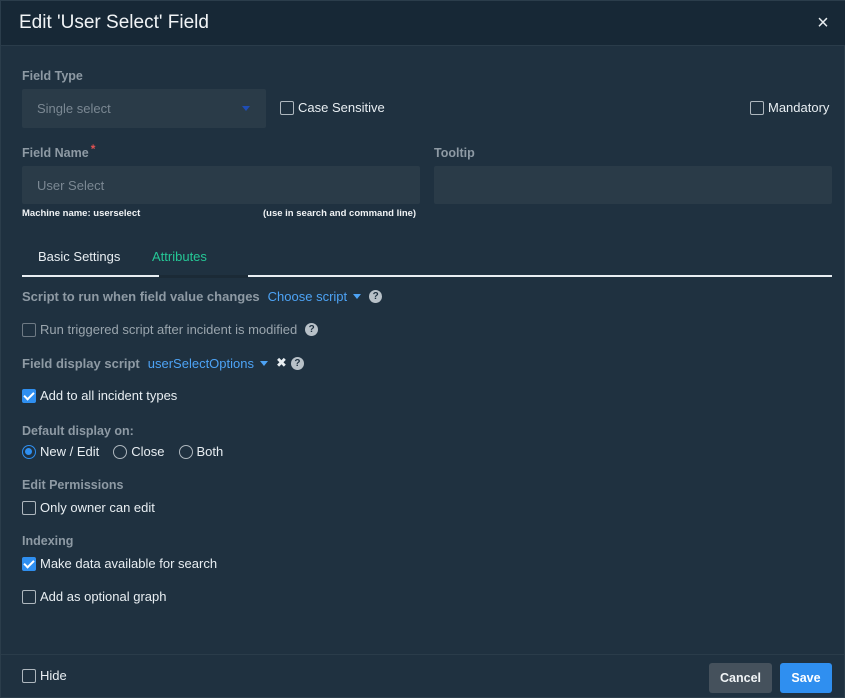  I want to click on machine-name-hint: (use in search and command line), so click(340, 213).